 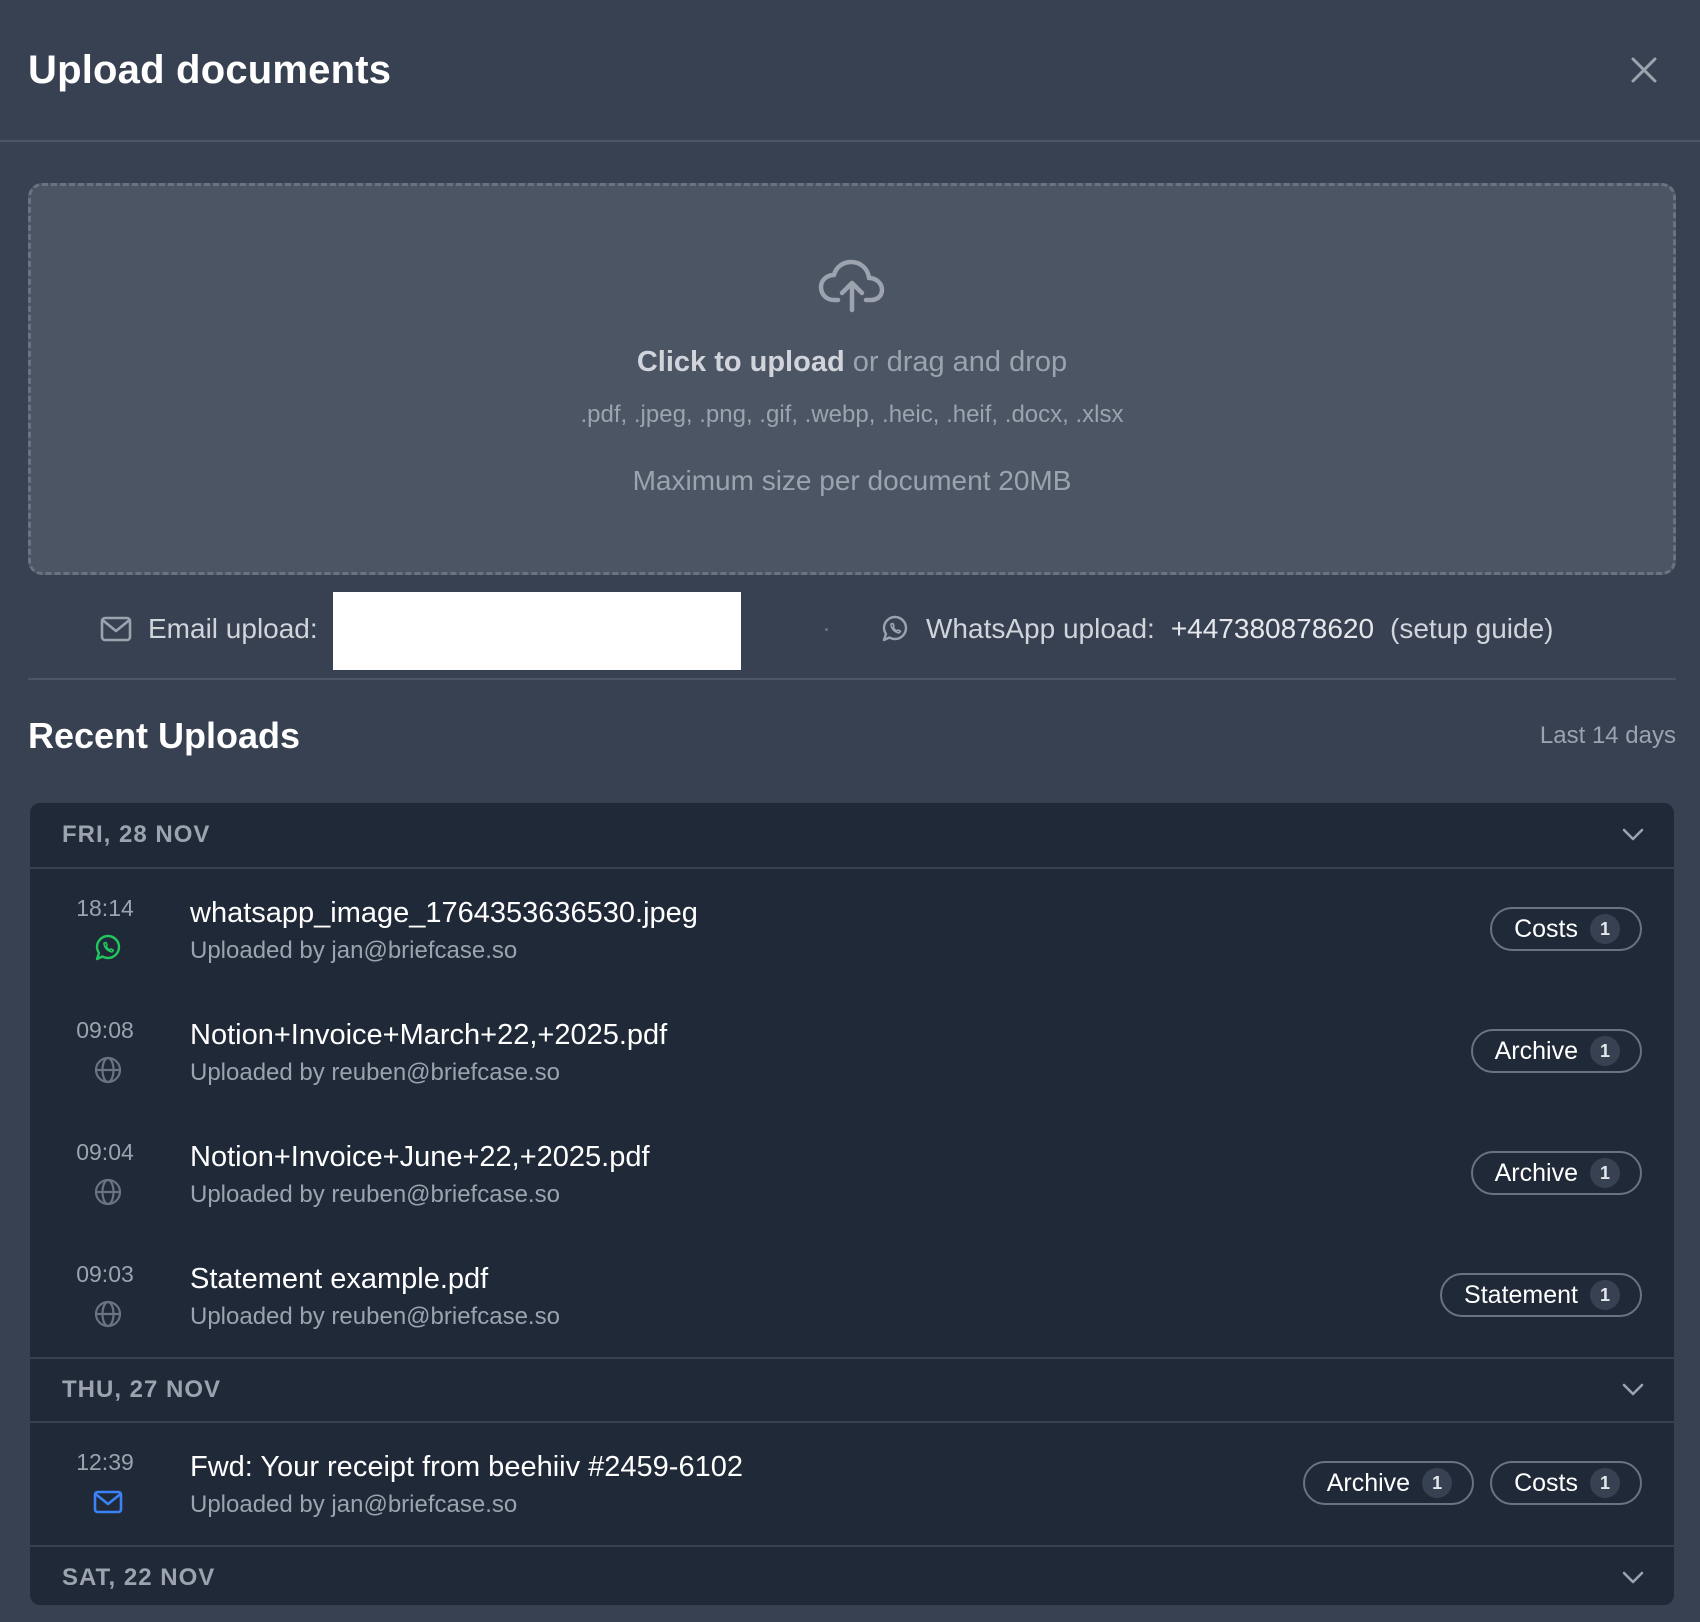 What do you see at coordinates (852, 836) in the screenshot?
I see `date-group-header: FRI, 28 NOV` at bounding box center [852, 836].